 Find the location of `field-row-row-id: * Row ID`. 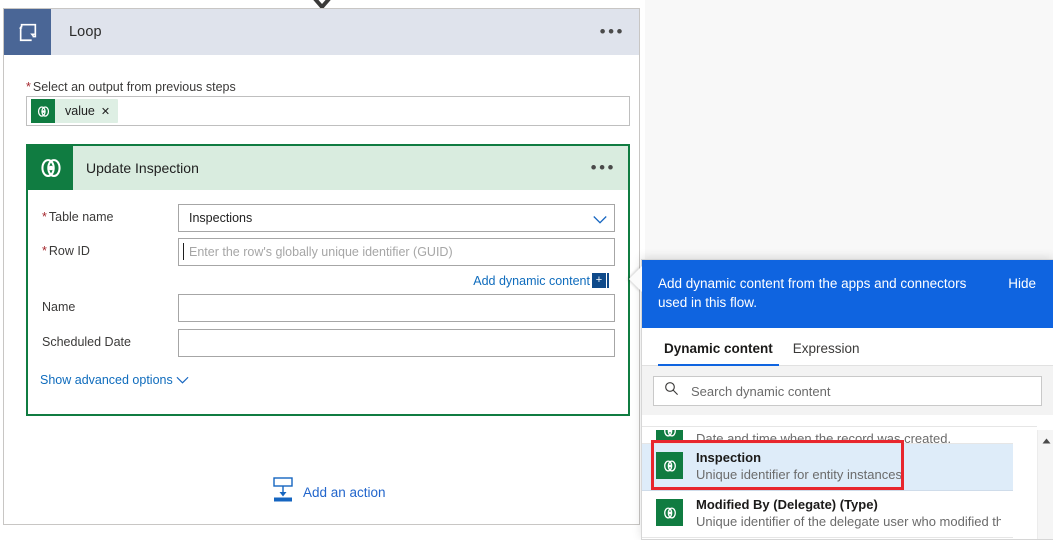

field-row-row-id: * Row ID is located at coordinates (328, 252).